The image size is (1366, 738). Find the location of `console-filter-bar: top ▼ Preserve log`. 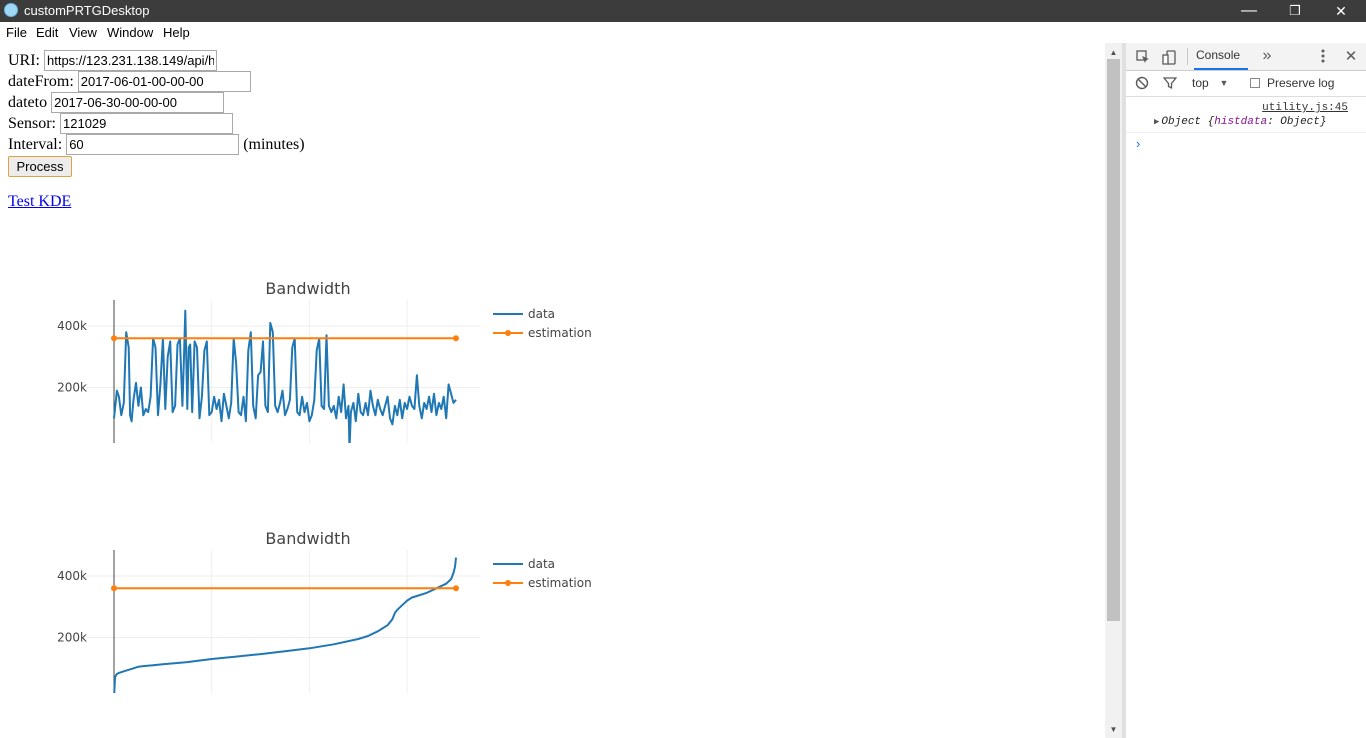

console-filter-bar: top ▼ Preserve log is located at coordinates (1246, 84).